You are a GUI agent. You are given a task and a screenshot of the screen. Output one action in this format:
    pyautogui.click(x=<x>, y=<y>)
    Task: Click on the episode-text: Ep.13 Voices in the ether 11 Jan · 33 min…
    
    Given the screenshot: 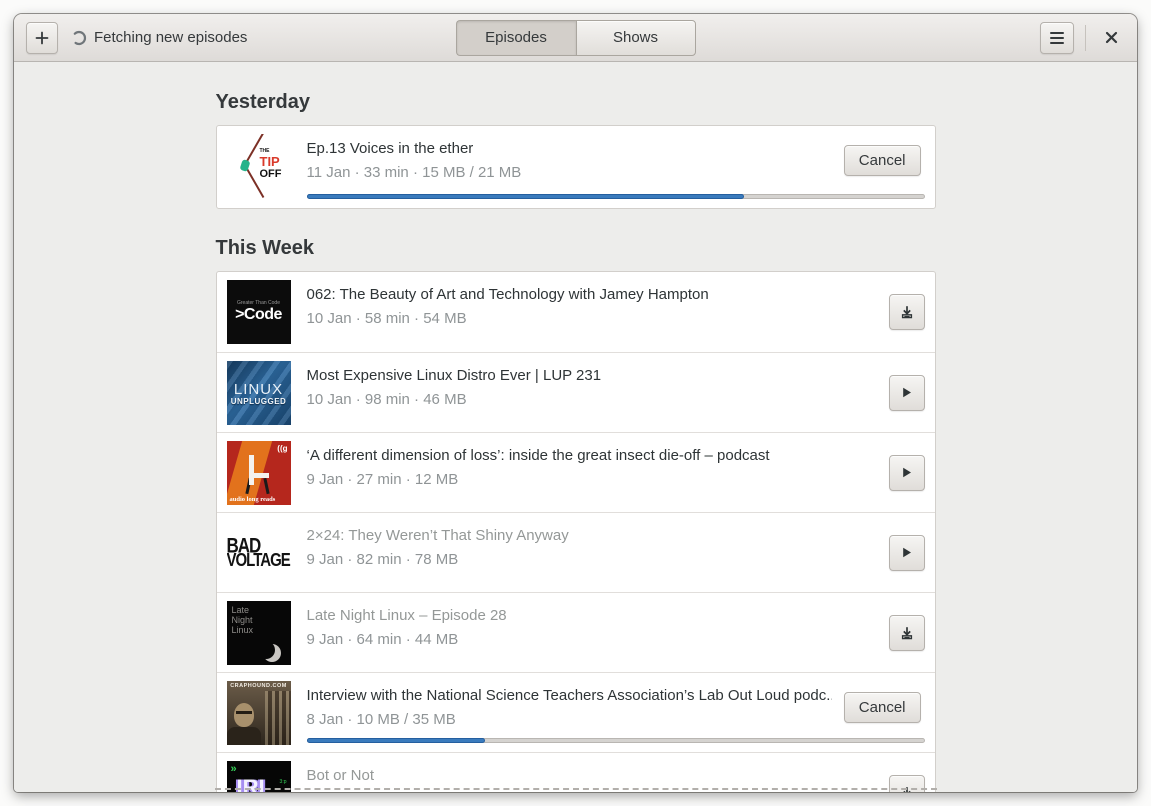 What is the action you would take?
    pyautogui.click(x=569, y=169)
    